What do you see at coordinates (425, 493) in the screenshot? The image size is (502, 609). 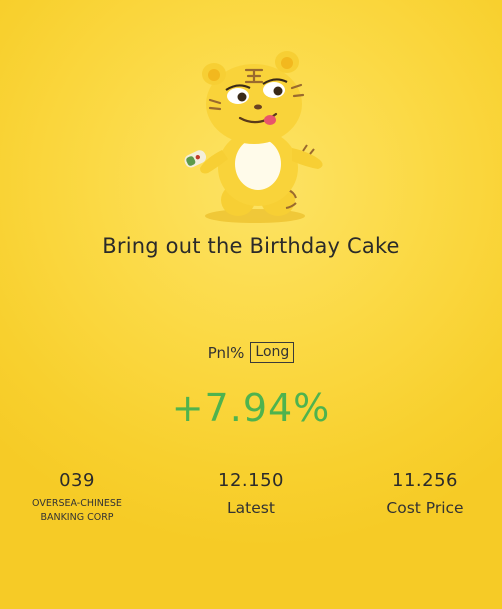 I see `cost-price-stat: 11.256 Cost Price` at bounding box center [425, 493].